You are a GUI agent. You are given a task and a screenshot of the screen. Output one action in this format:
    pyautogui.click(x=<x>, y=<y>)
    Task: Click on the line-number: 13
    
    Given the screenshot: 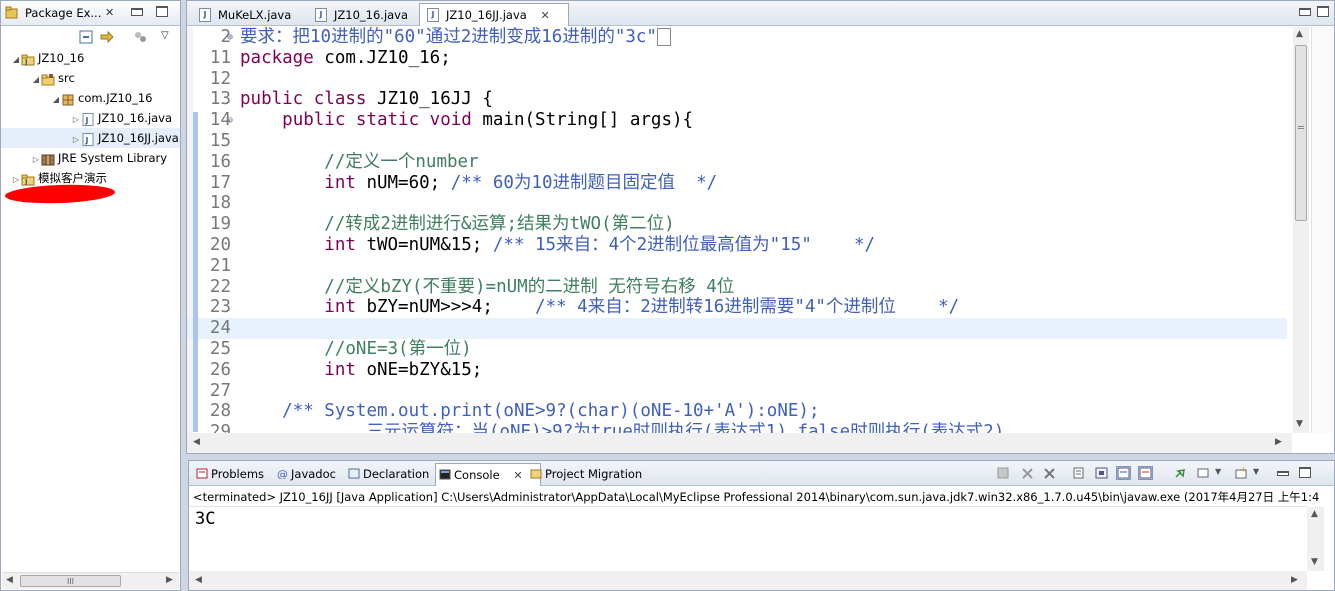 What is the action you would take?
    pyautogui.click(x=220, y=99)
    